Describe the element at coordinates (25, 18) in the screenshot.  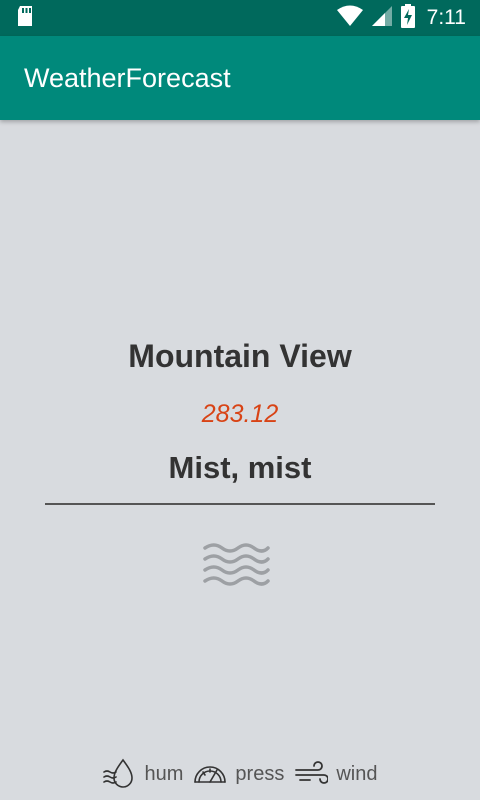
I see `sd-card-icon` at that location.